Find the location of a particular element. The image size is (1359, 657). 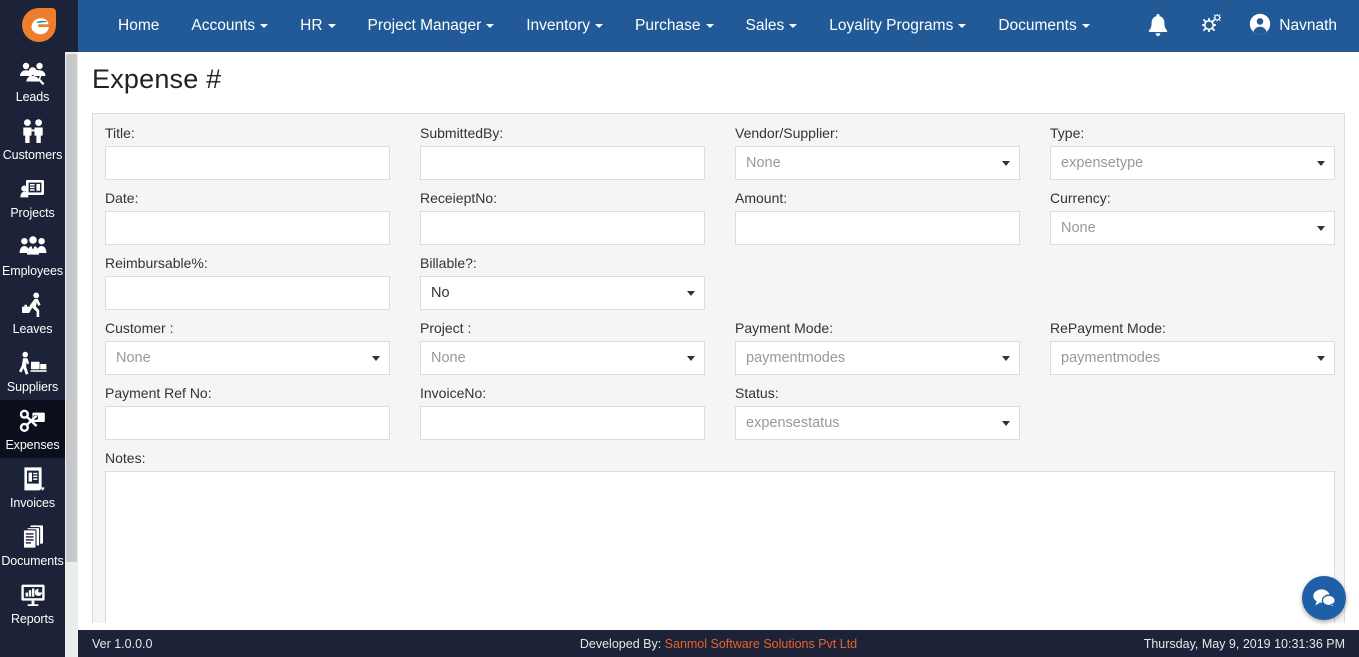

sidebar-item-suppliers: Suppliers is located at coordinates (32, 371).